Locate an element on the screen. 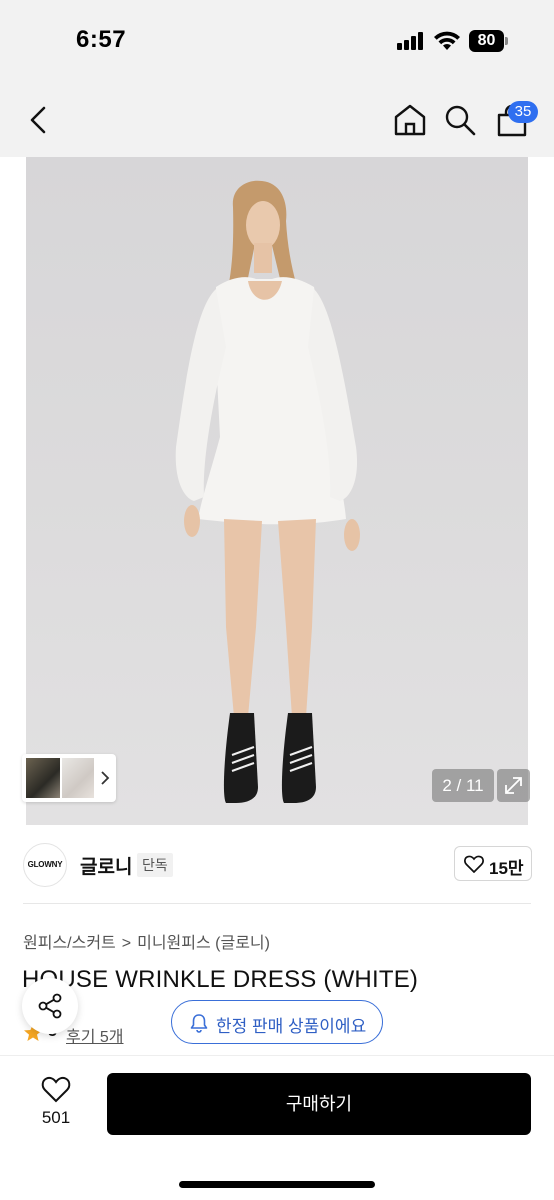 The width and height of the screenshot is (554, 1200). brand-name: 글로니 is located at coordinates (106, 865).